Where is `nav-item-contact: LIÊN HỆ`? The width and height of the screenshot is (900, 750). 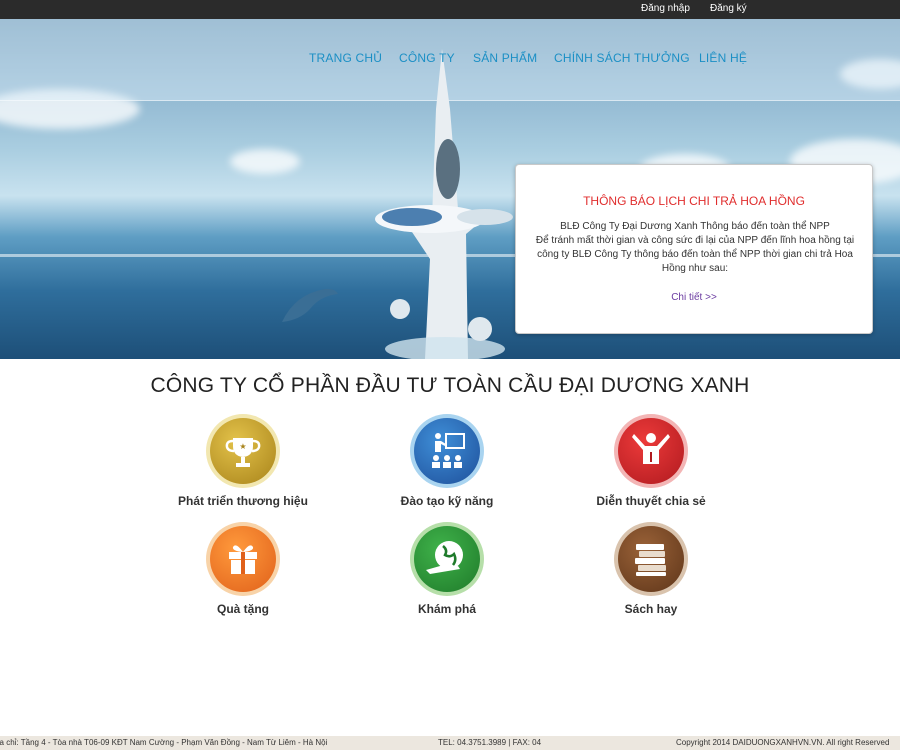
nav-item-contact: LIÊN HỆ is located at coordinates (723, 58).